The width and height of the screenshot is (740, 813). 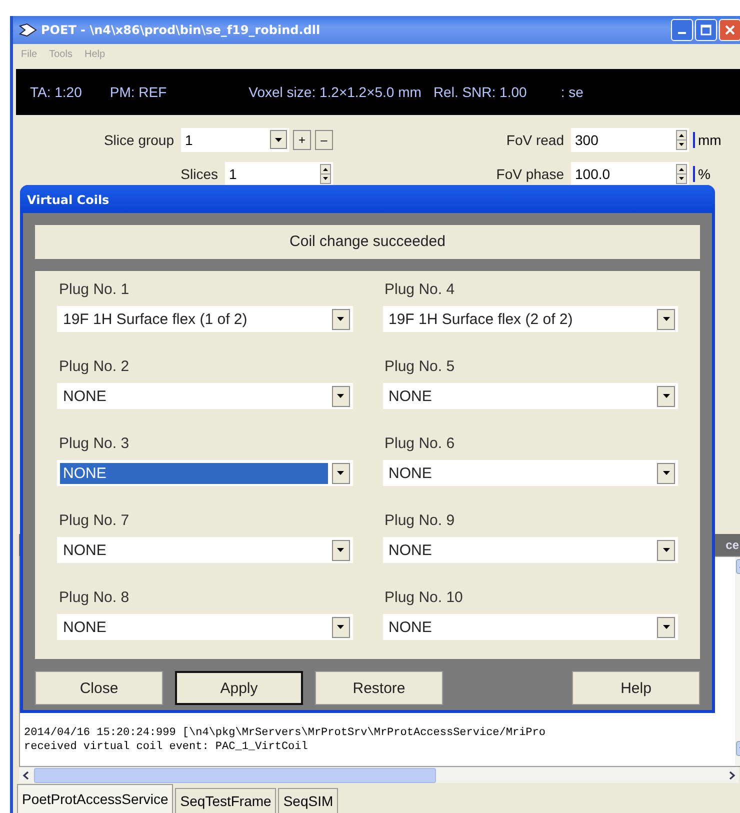 I want to click on dialog-button: Apply, so click(x=239, y=688).